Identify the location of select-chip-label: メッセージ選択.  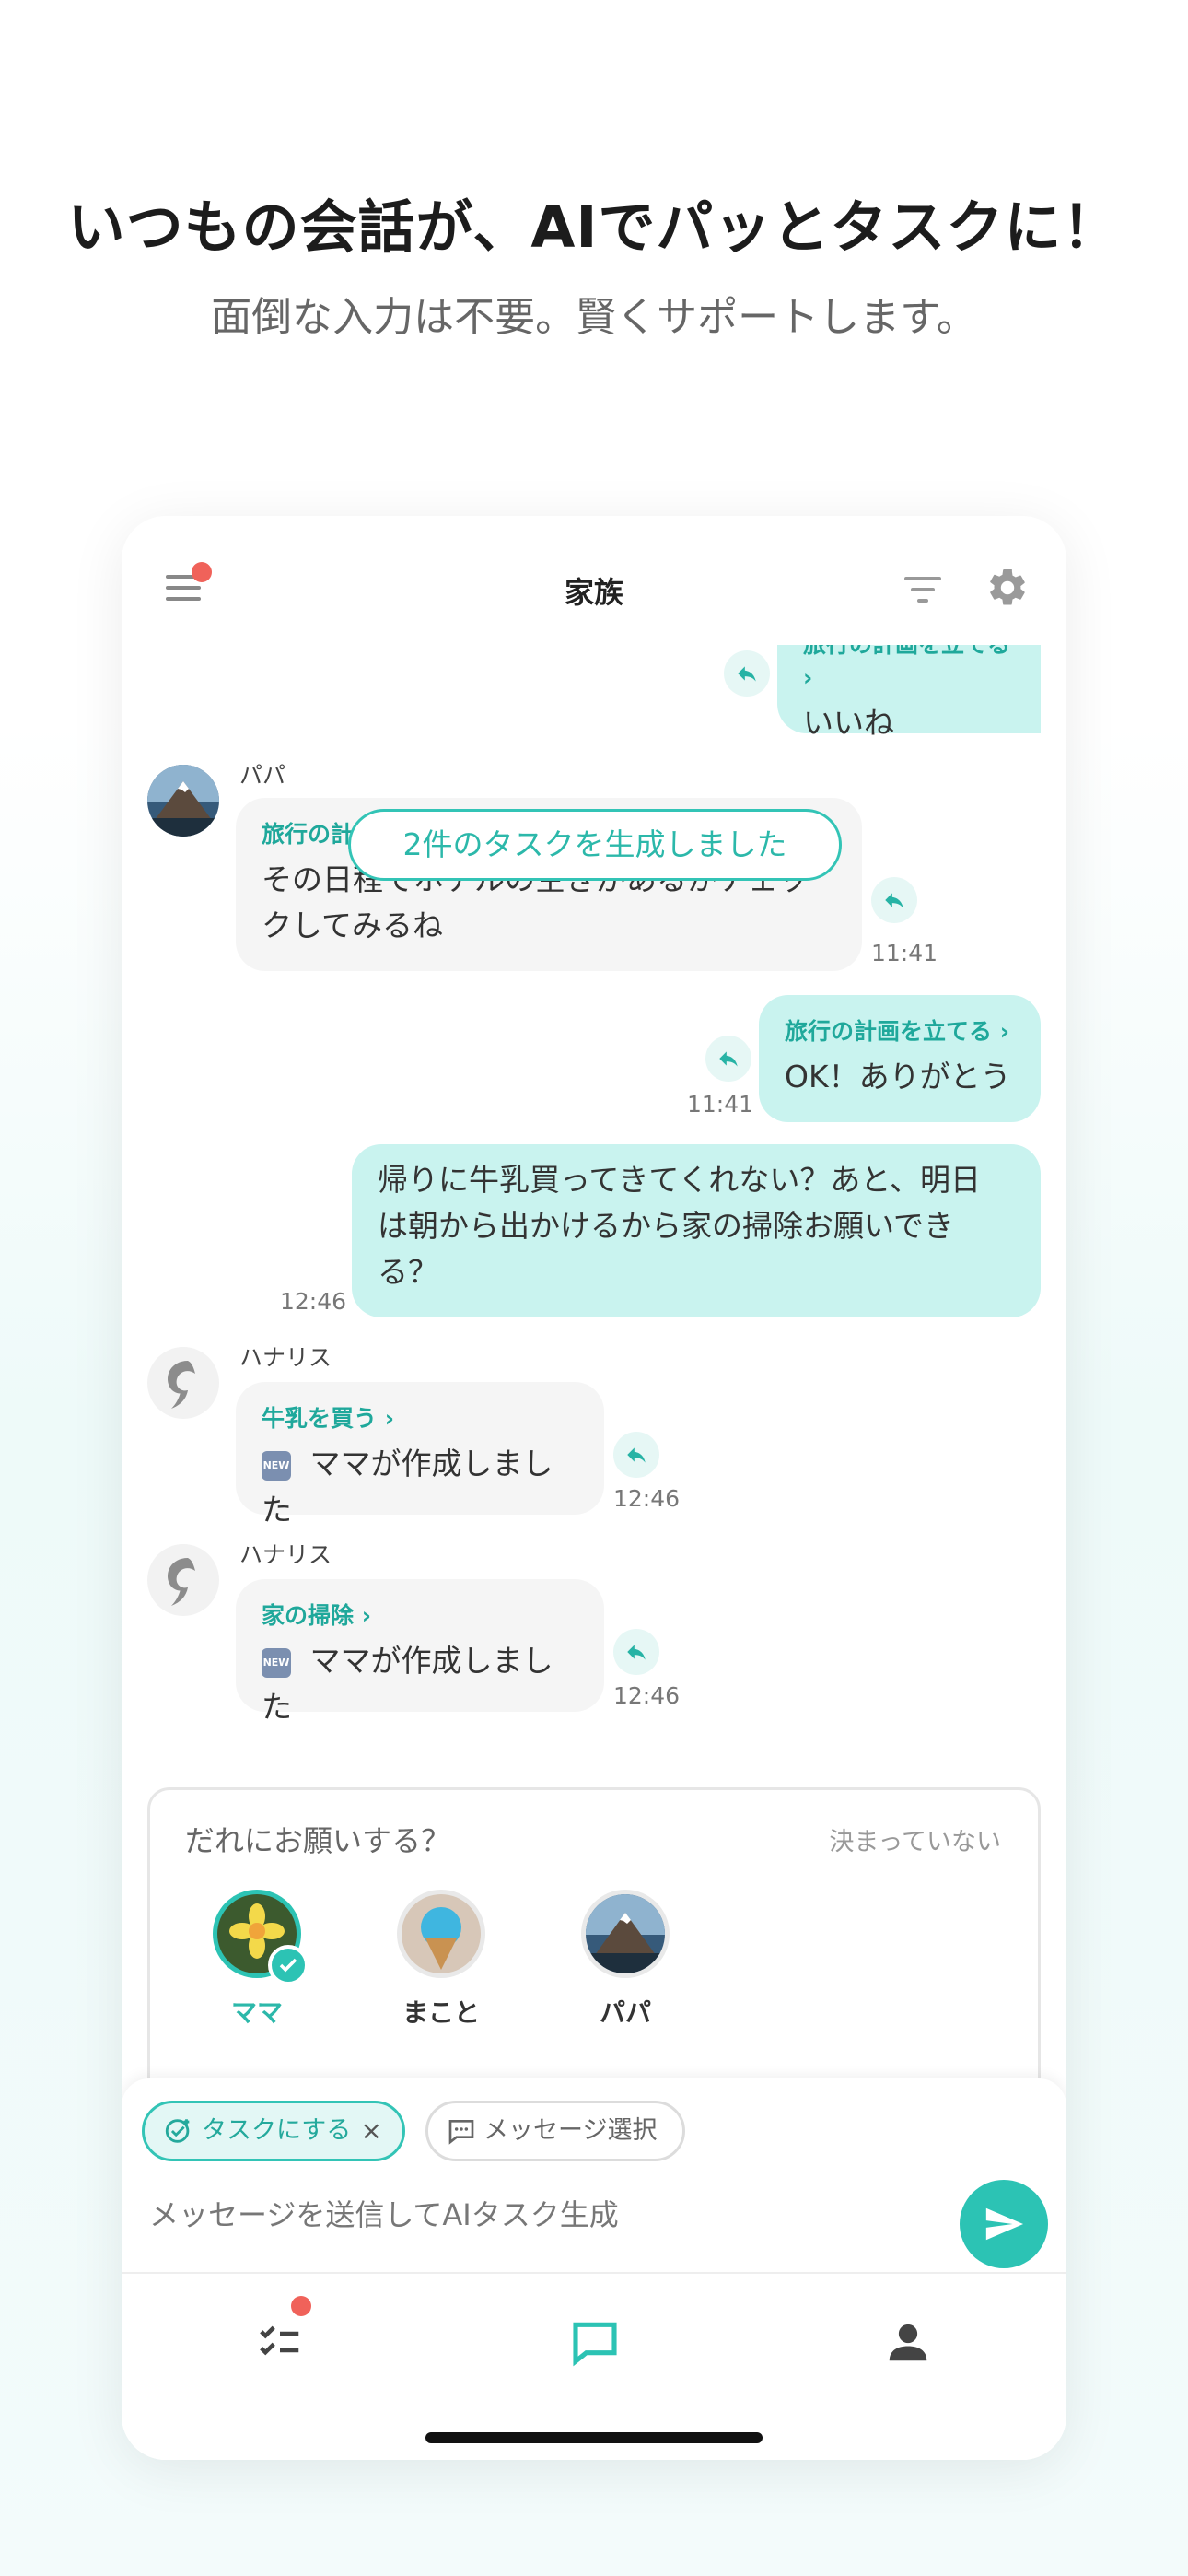
(570, 2130).